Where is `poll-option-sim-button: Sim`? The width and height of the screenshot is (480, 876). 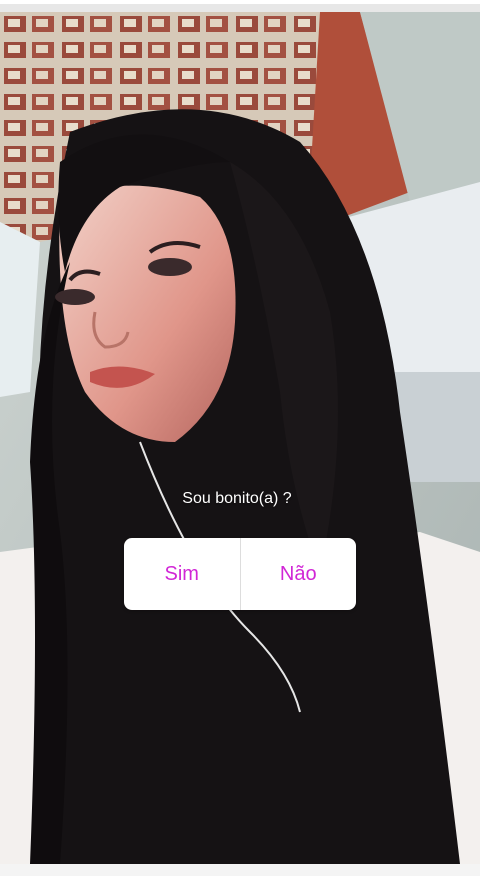
poll-option-sim-button: Sim is located at coordinates (182, 574).